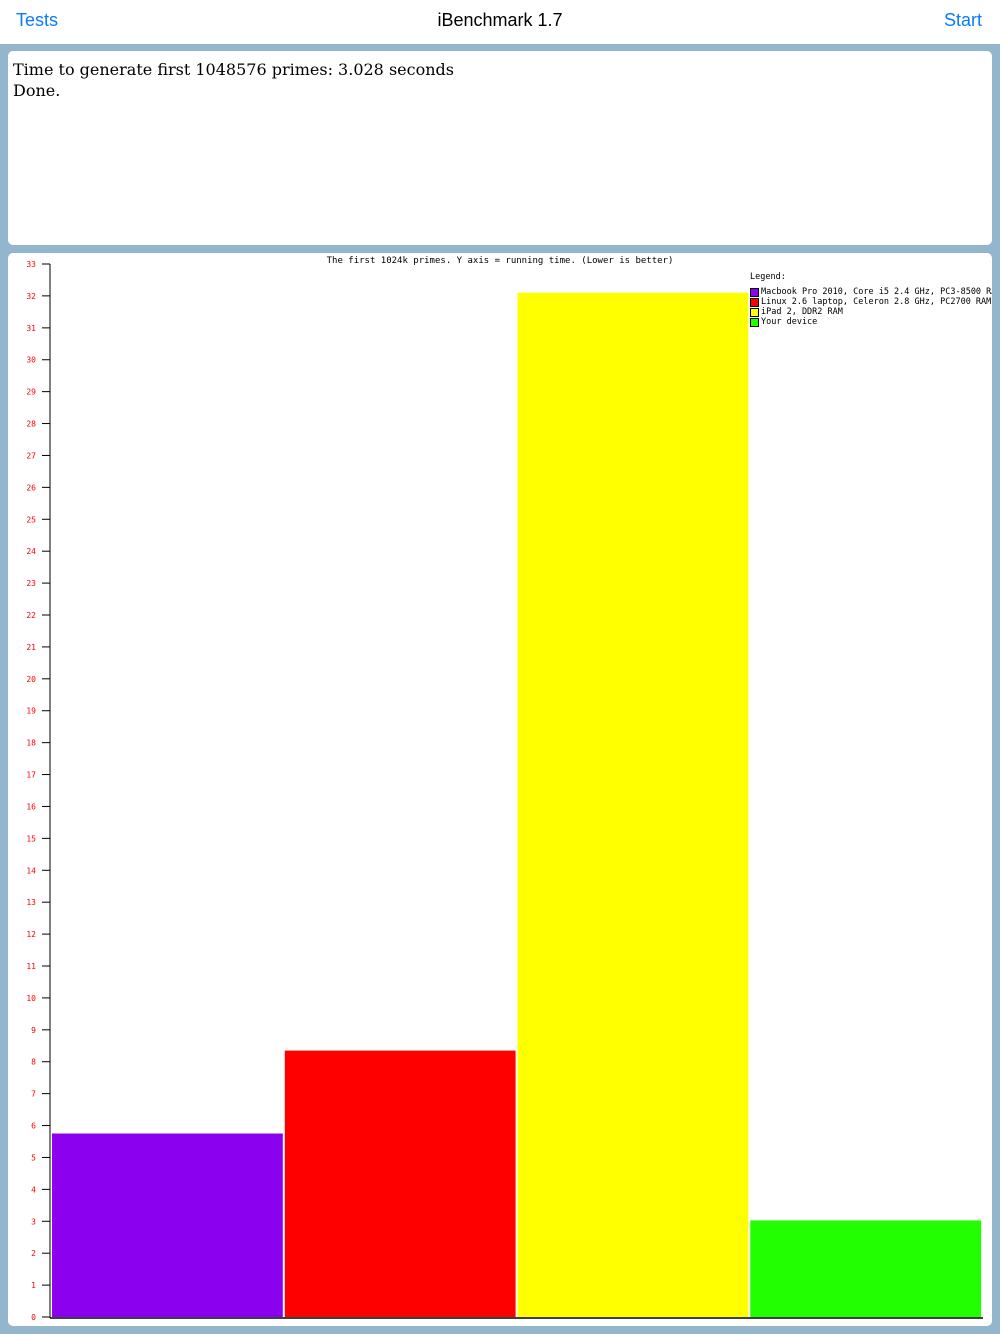 Image resolution: width=1000 pixels, height=1334 pixels. Describe the element at coordinates (31, 360) in the screenshot. I see `y-tick-label: 30` at that location.